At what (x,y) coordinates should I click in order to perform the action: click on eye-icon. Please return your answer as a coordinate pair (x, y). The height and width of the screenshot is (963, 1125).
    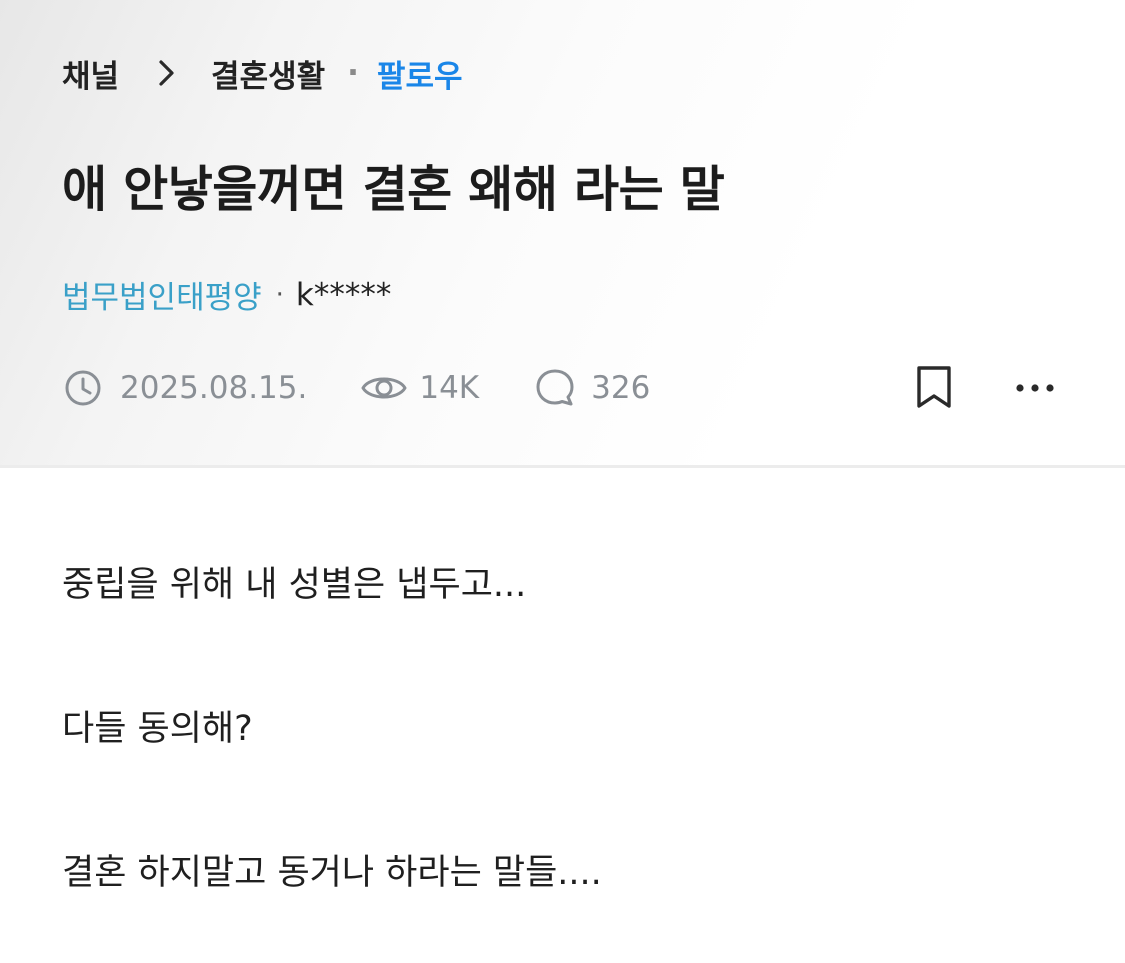
    Looking at the image, I should click on (384, 388).